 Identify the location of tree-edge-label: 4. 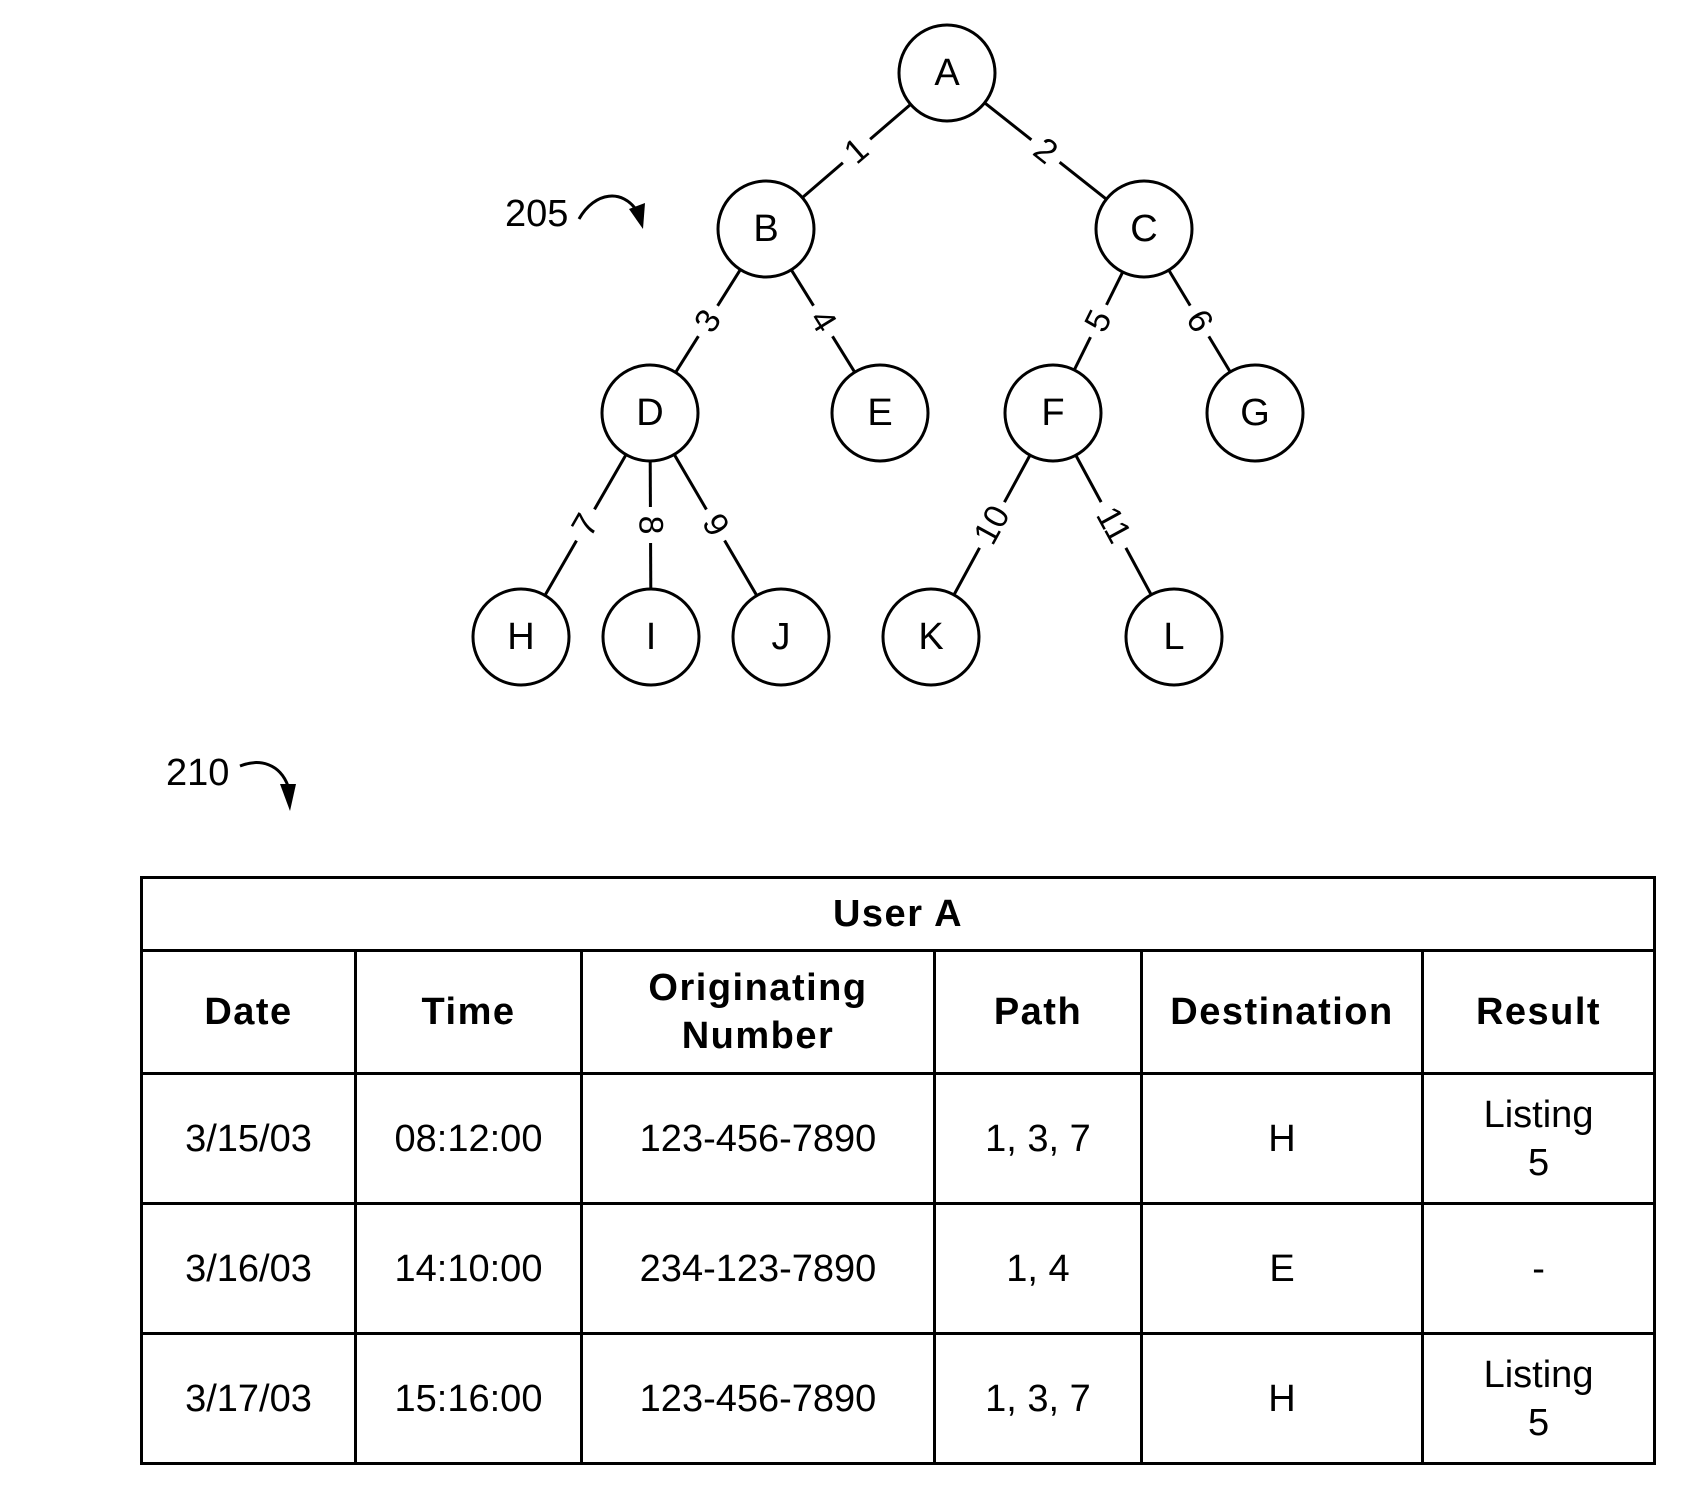
(823, 321).